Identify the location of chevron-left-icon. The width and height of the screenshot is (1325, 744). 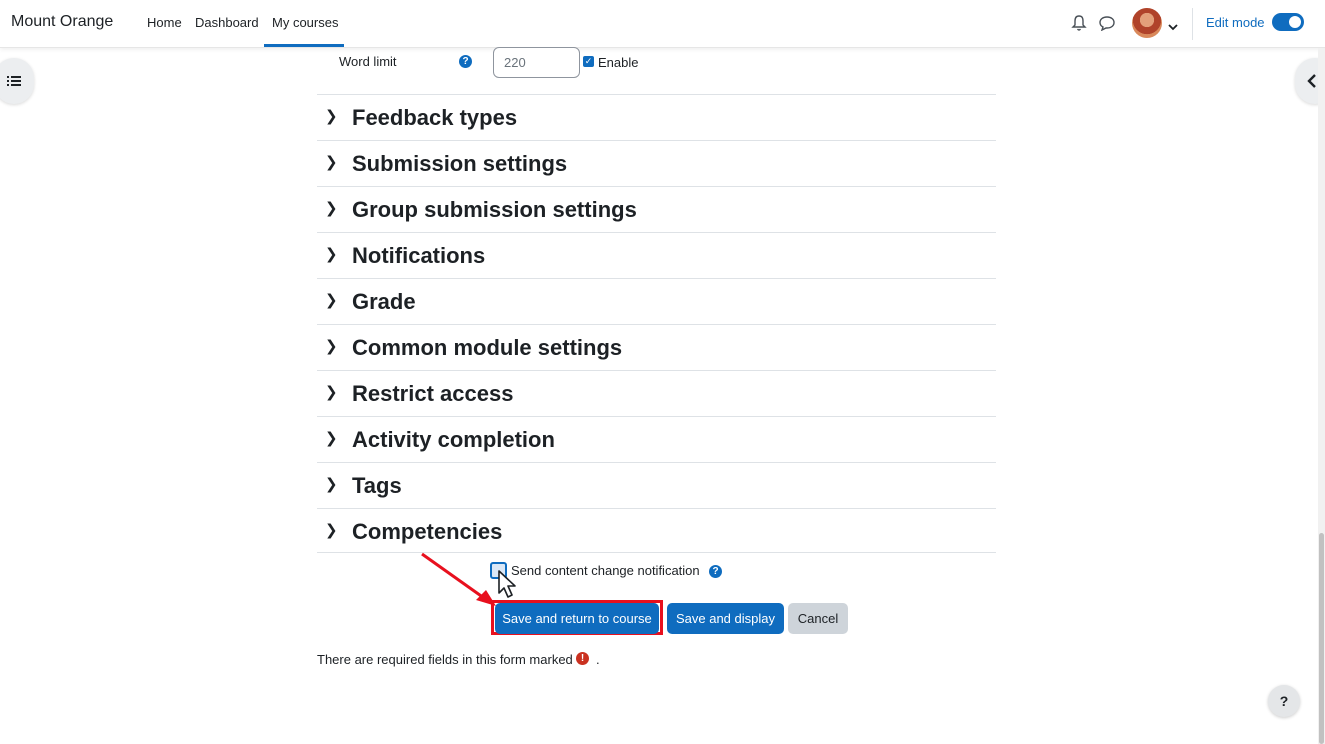
(1312, 83).